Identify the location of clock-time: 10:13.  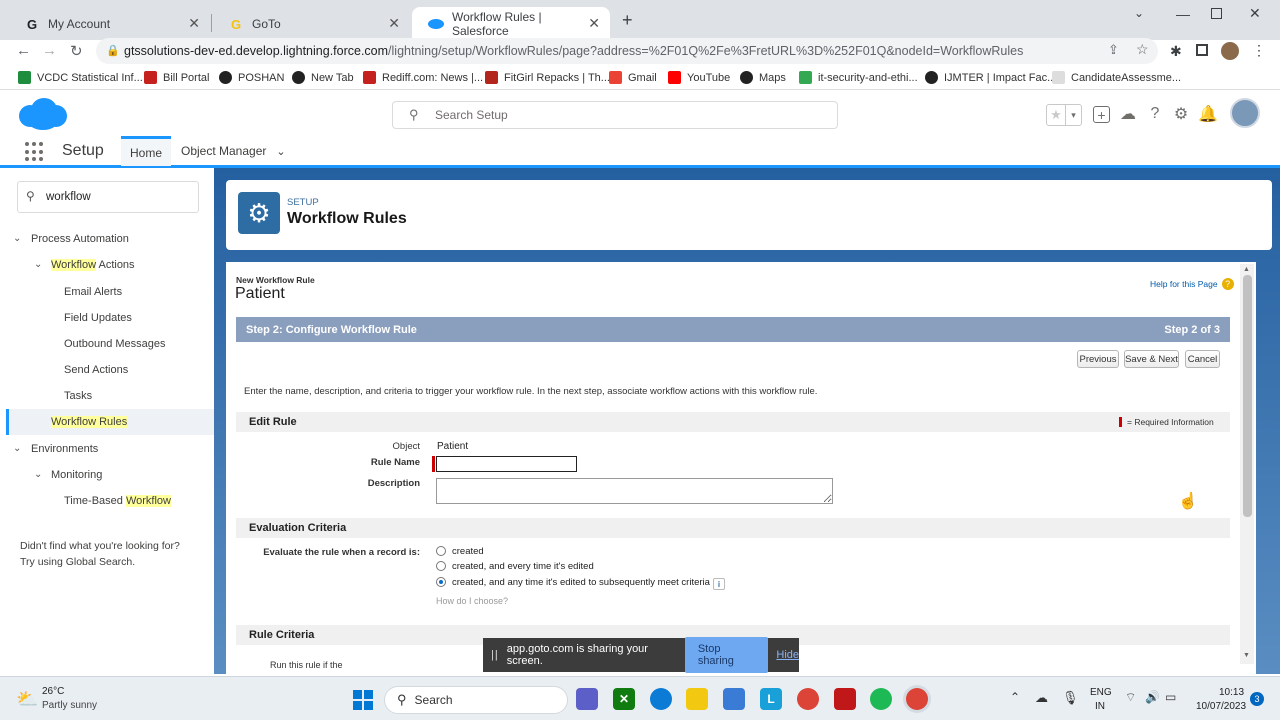
(1231, 692).